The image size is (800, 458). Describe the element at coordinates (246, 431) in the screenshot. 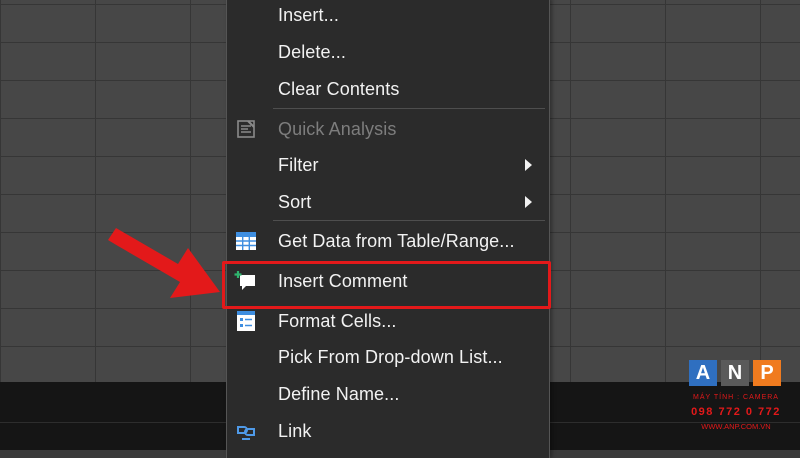

I see `link-icon` at that location.